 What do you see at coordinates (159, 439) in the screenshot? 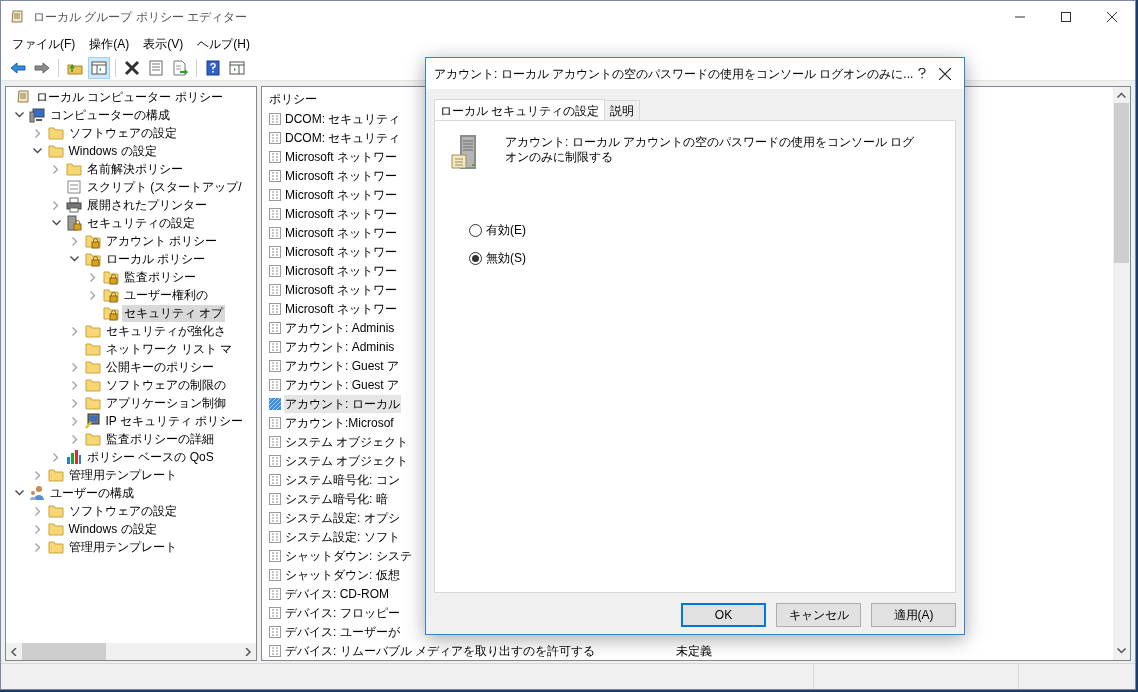
I see `tree-item: 監査ポリシーの詳細` at bounding box center [159, 439].